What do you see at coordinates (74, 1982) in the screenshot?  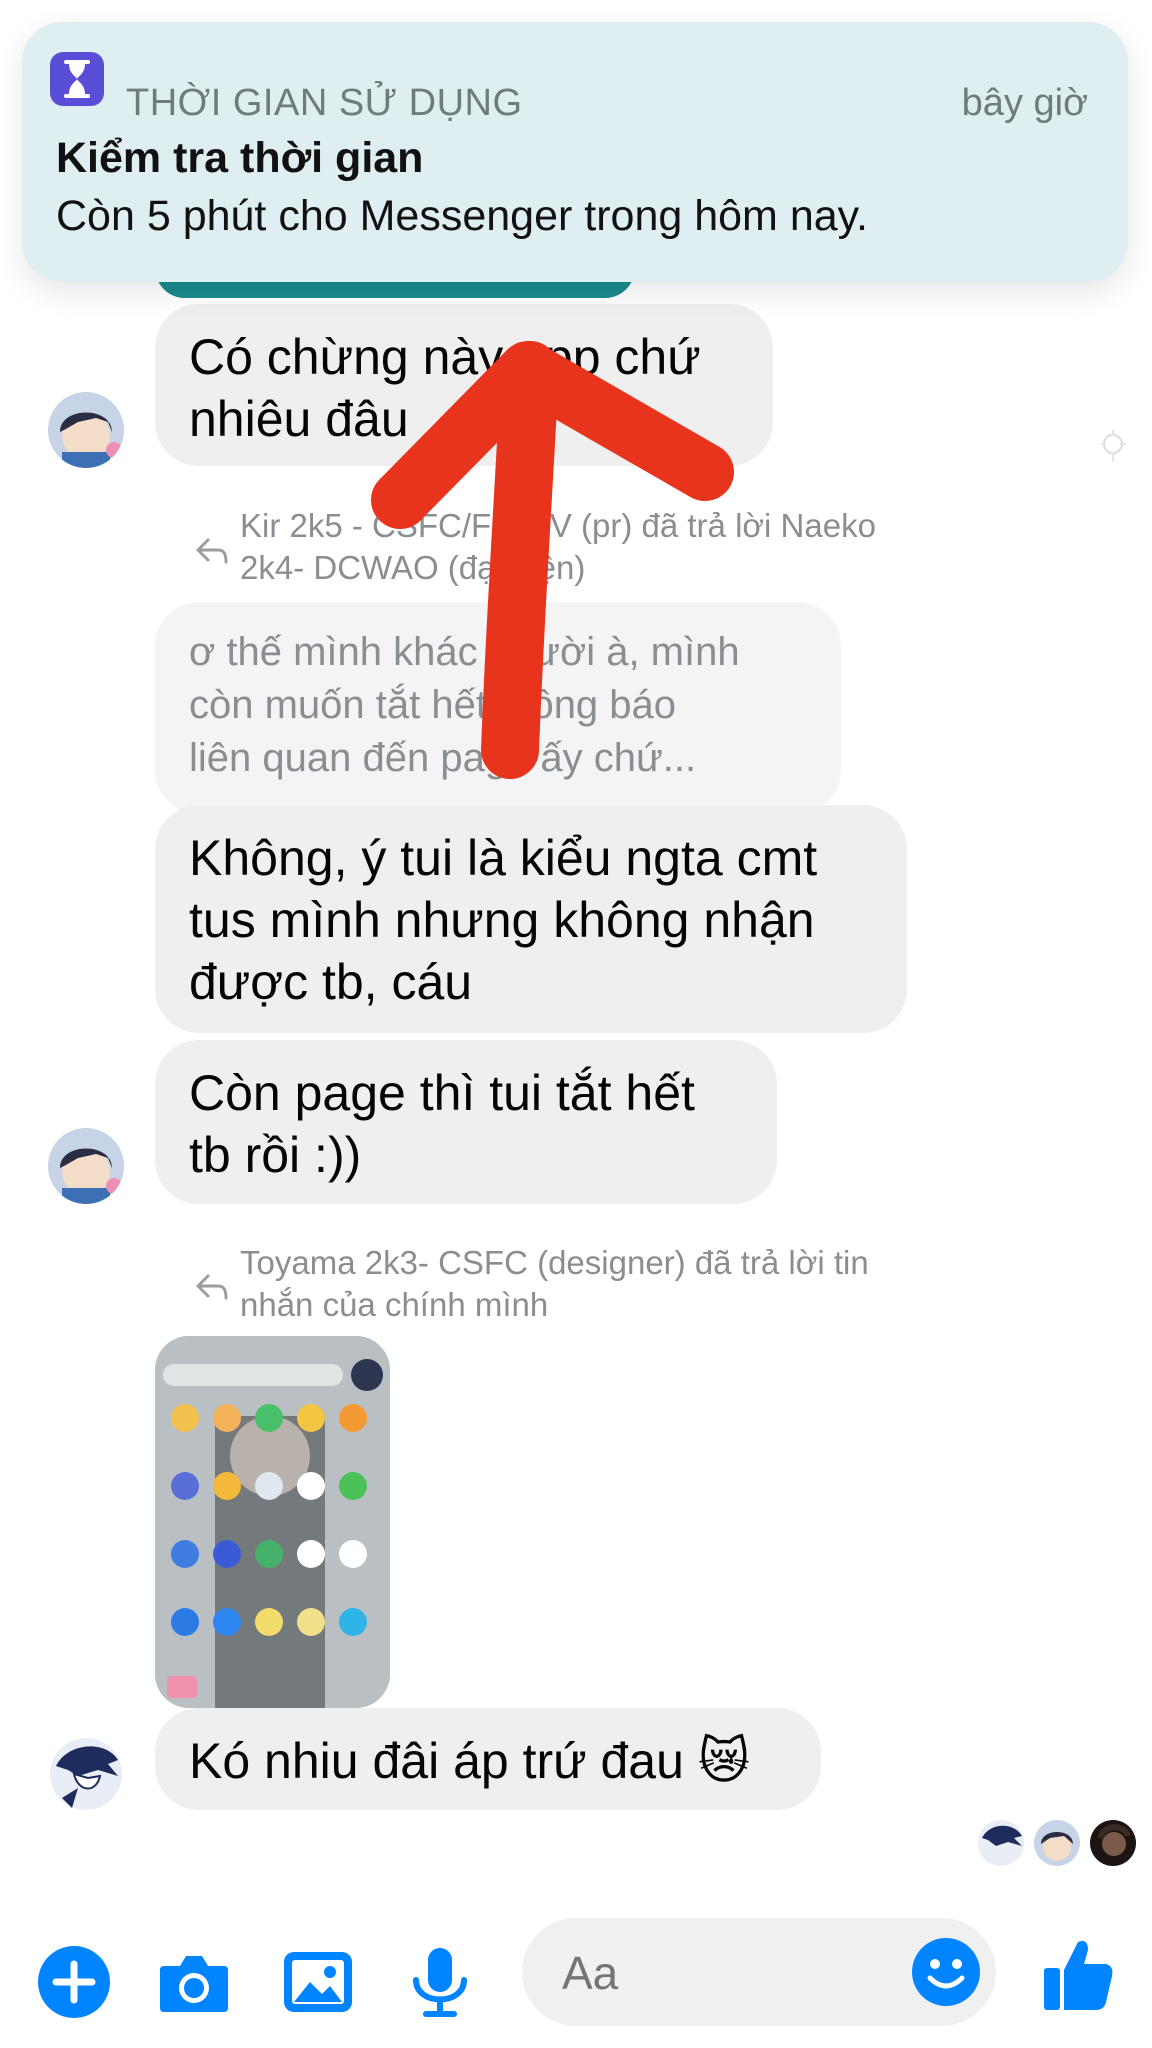 I see `plus-icon` at bounding box center [74, 1982].